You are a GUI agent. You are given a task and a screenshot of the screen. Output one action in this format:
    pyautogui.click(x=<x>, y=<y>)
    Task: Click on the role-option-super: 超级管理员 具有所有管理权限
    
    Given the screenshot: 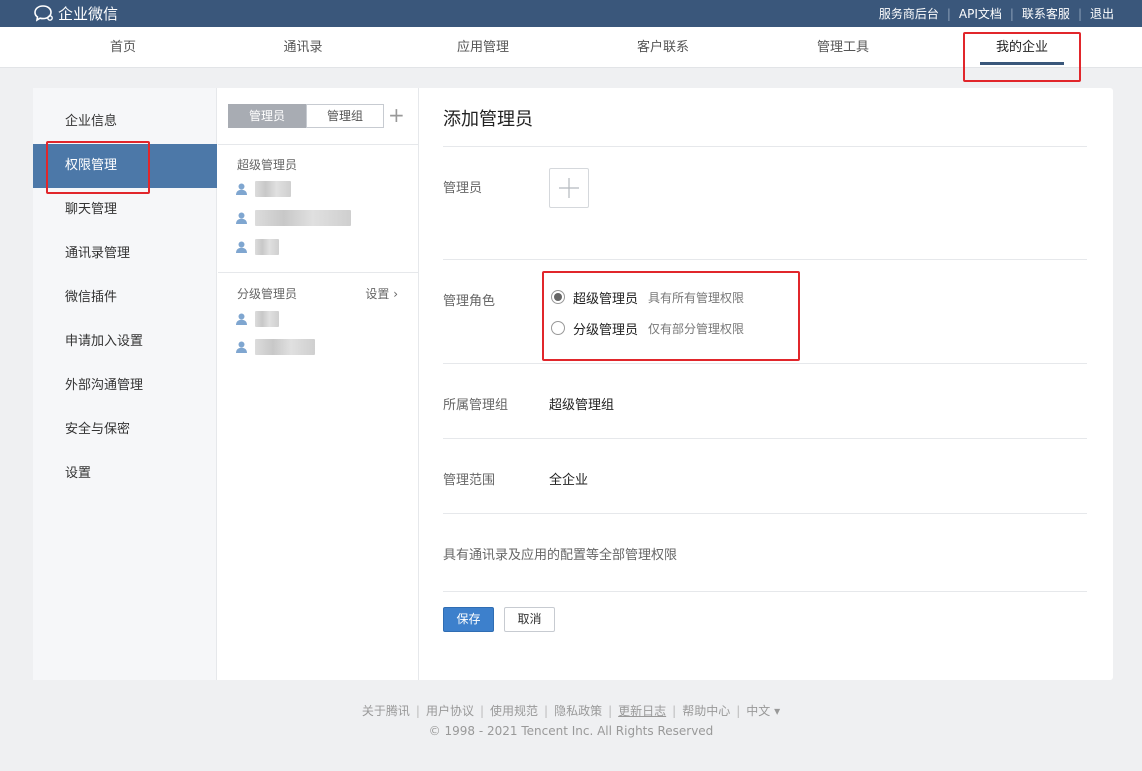 What is the action you would take?
    pyautogui.click(x=647, y=297)
    